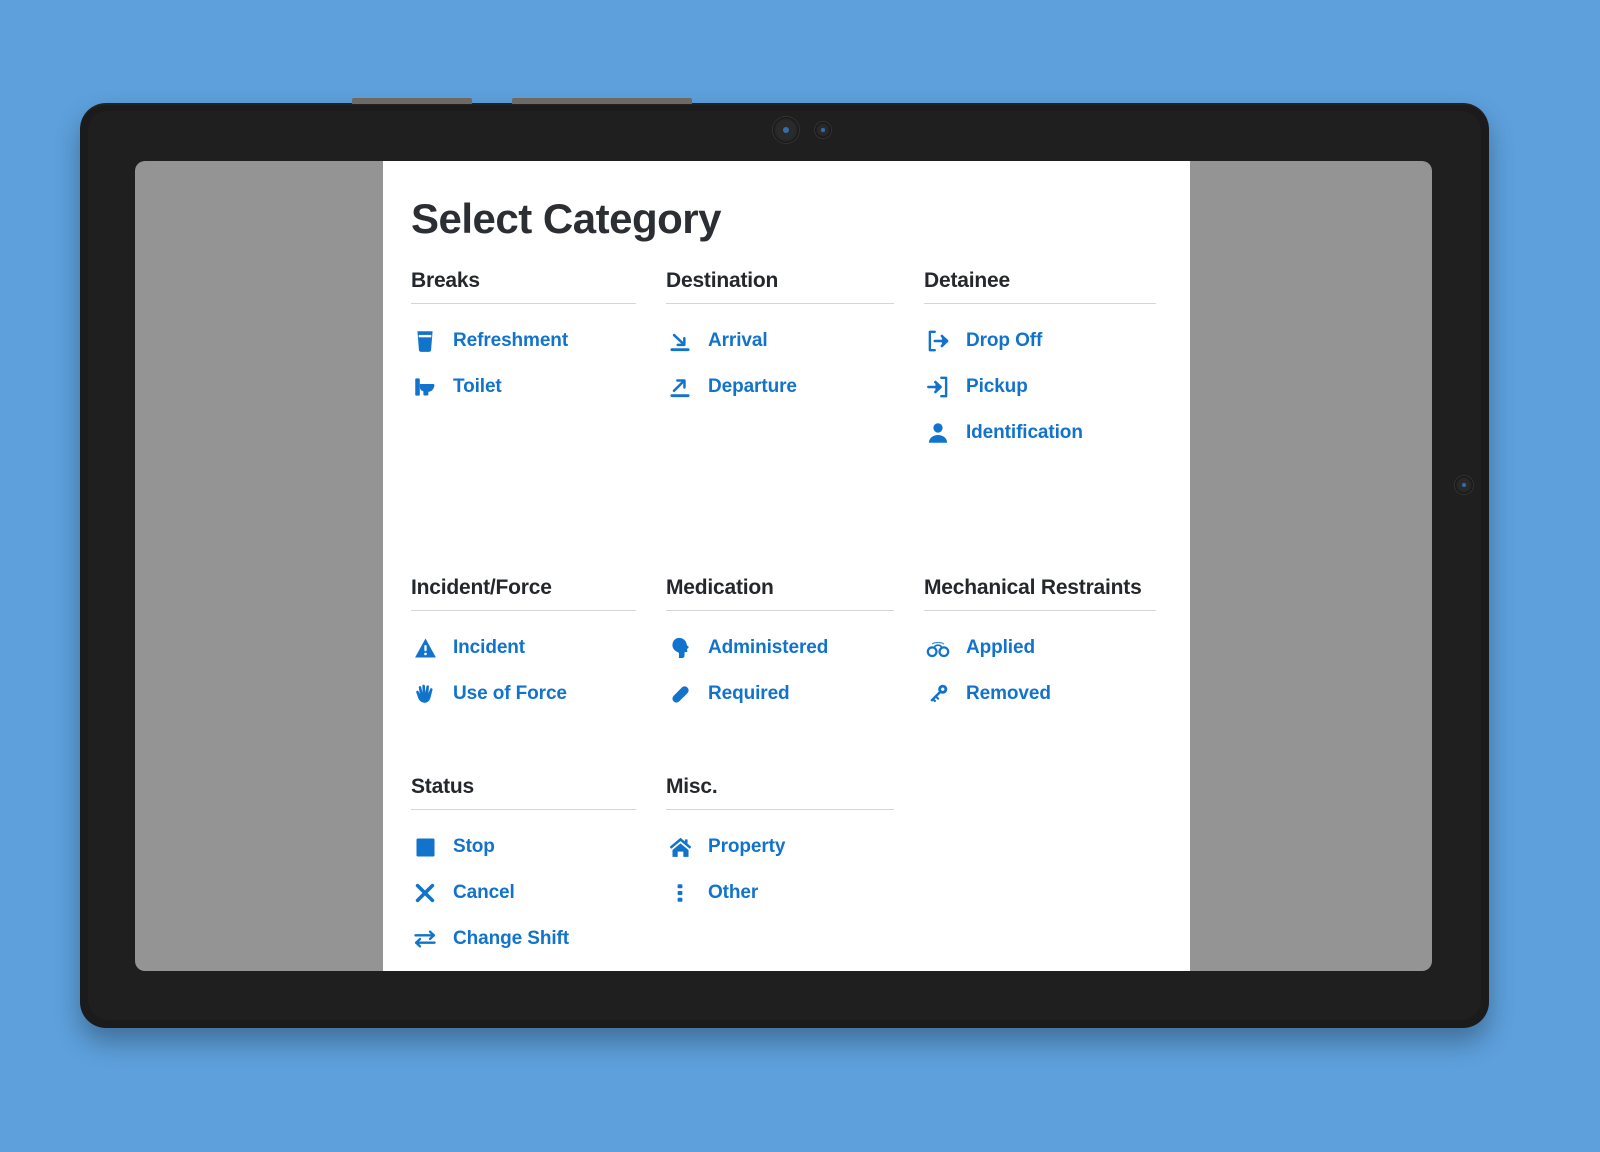 The height and width of the screenshot is (1152, 1600). Describe the element at coordinates (680, 387) in the screenshot. I see `departure-arrow-icon` at that location.